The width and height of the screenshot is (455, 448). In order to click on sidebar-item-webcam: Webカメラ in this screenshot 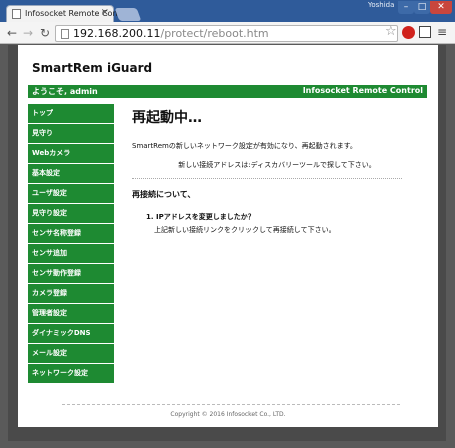, I will do `click(71, 153)`.